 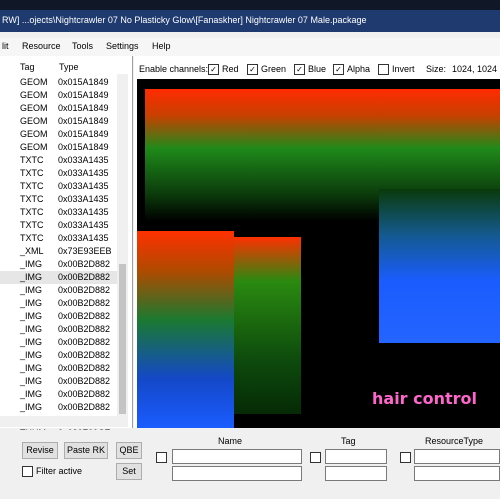 I want to click on filter-active-label: Filter active, so click(x=59, y=471).